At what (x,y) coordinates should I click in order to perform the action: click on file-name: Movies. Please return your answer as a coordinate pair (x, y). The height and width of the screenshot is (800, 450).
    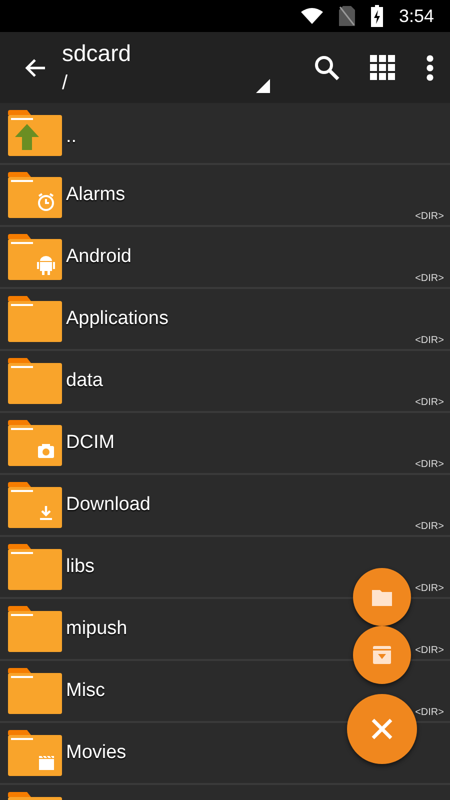
    Looking at the image, I should click on (96, 753).